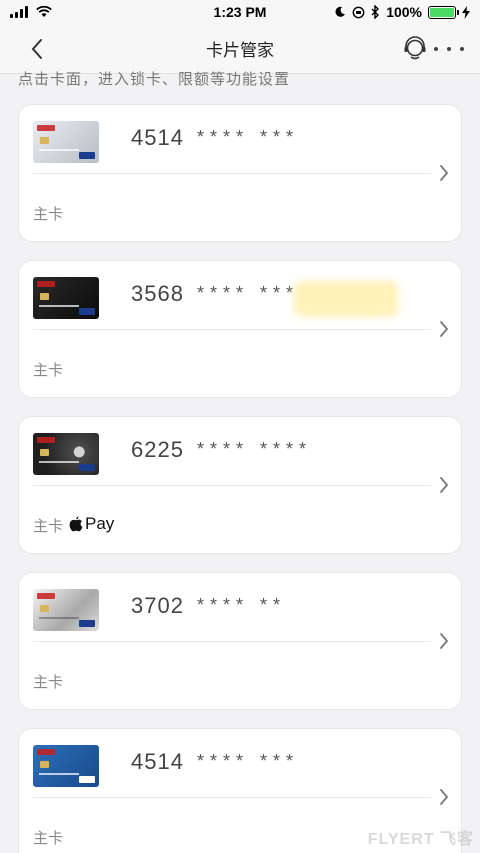 The width and height of the screenshot is (480, 853). I want to click on customer-service-icon, so click(415, 48).